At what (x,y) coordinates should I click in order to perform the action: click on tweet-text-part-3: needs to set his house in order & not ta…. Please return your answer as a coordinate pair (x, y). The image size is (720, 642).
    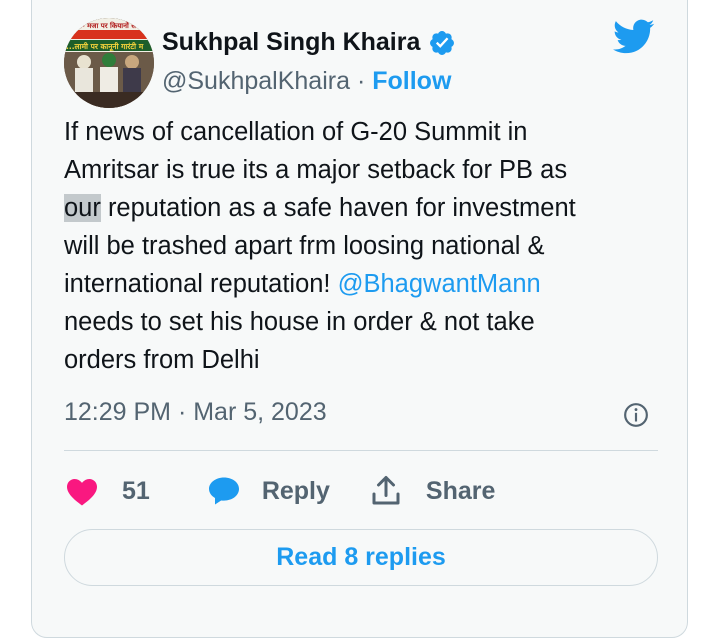
    Looking at the image, I should click on (299, 341).